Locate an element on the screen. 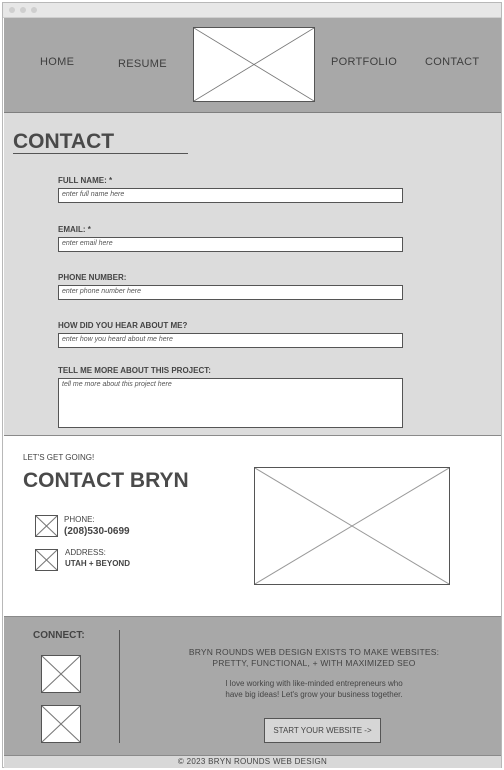 This screenshot has width=504, height=770. email-input: enter email here is located at coordinates (230, 244).